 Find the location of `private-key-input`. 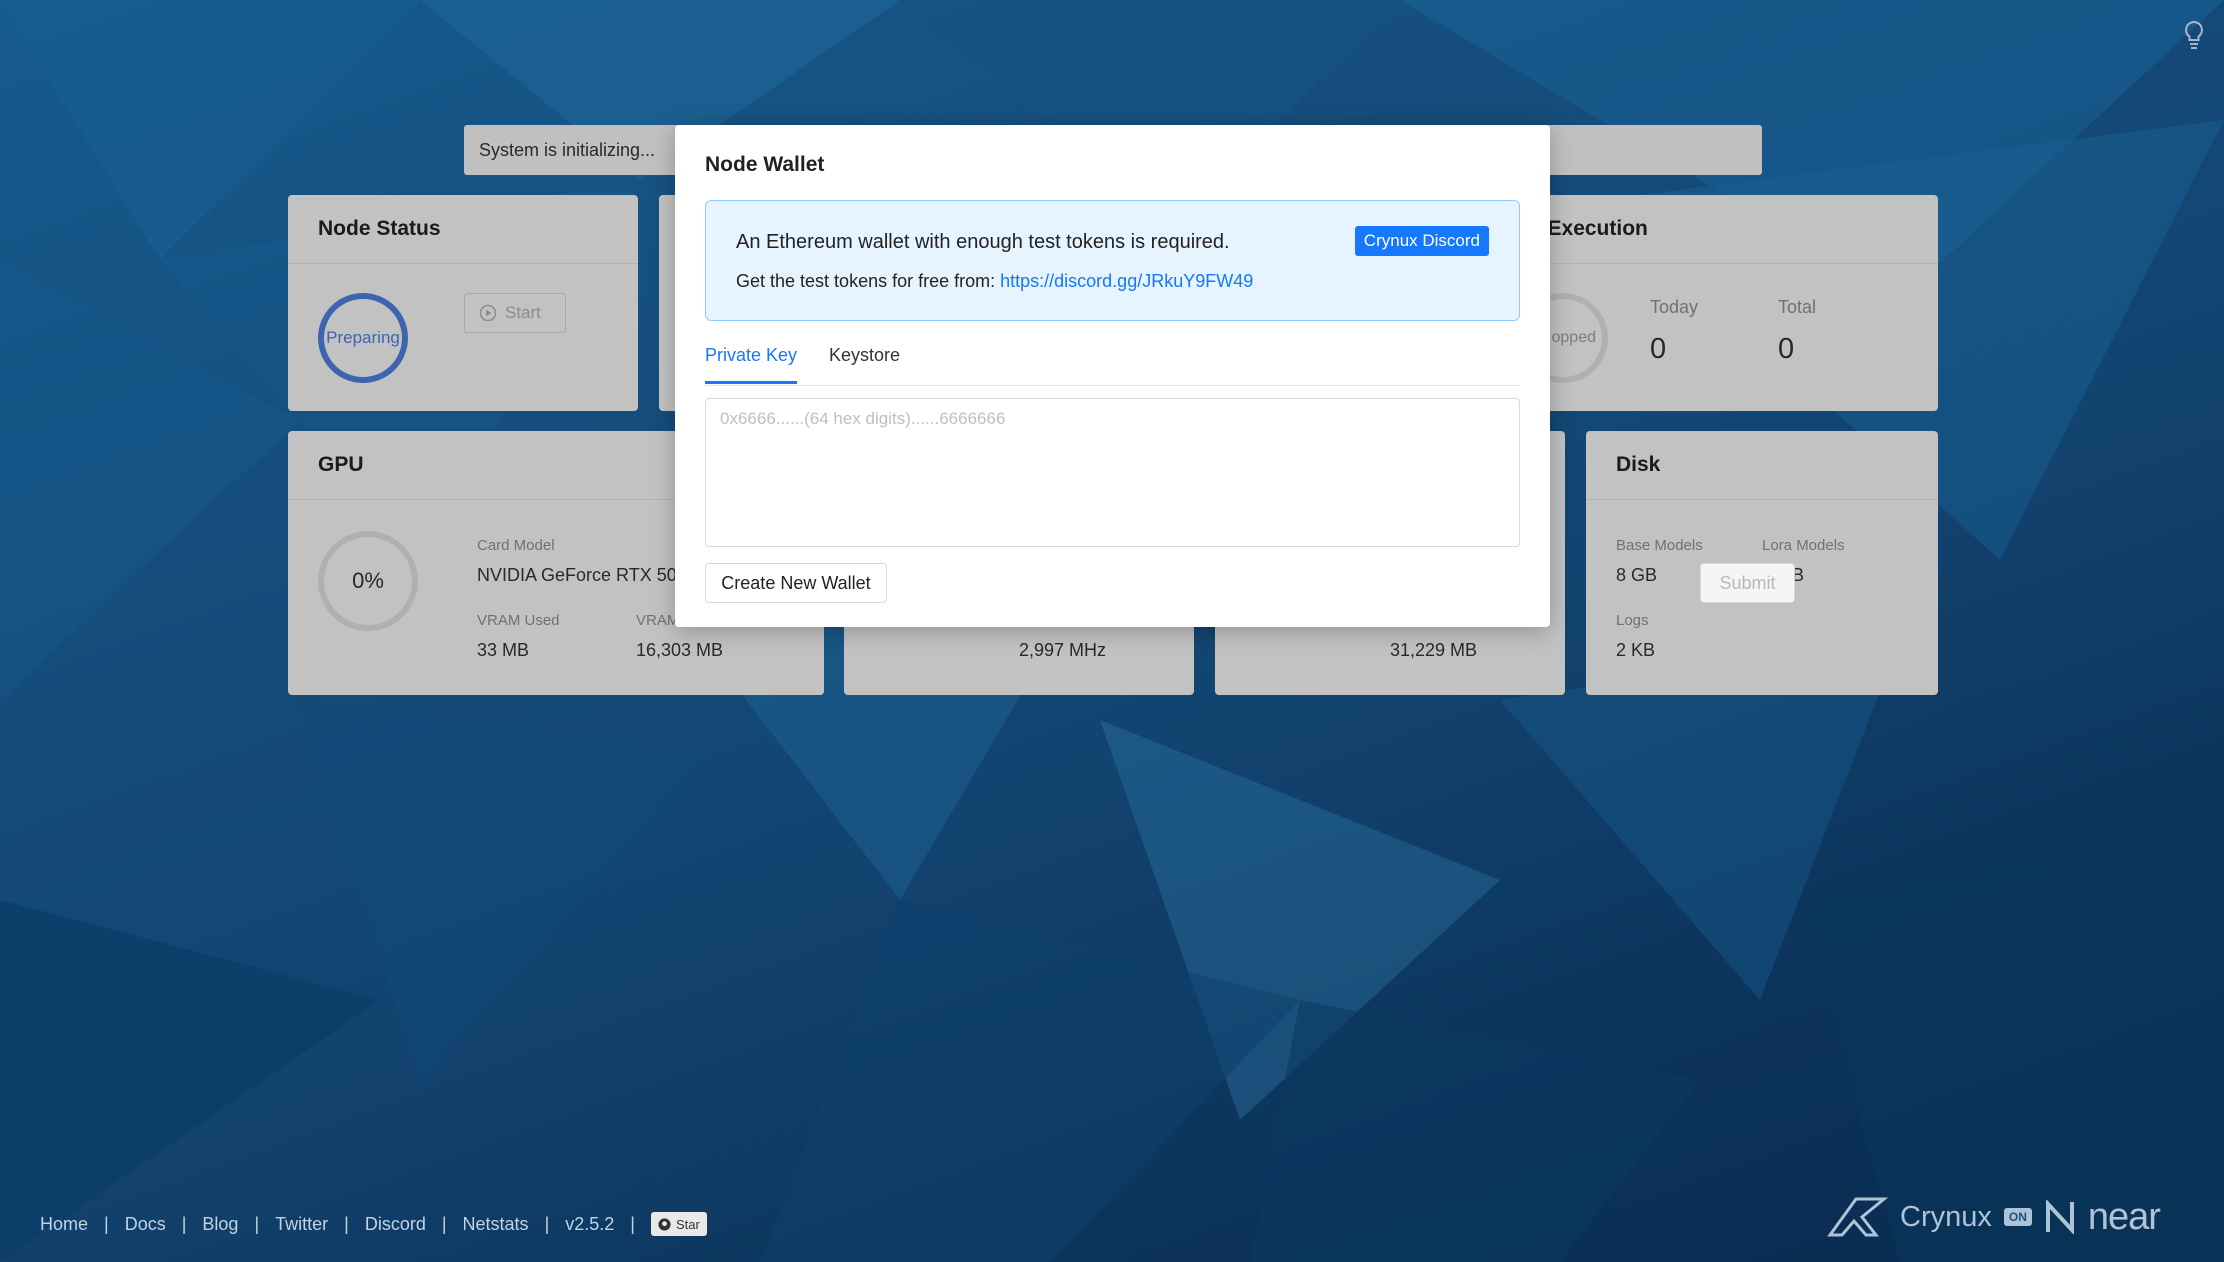

private-key-input is located at coordinates (1112, 472).